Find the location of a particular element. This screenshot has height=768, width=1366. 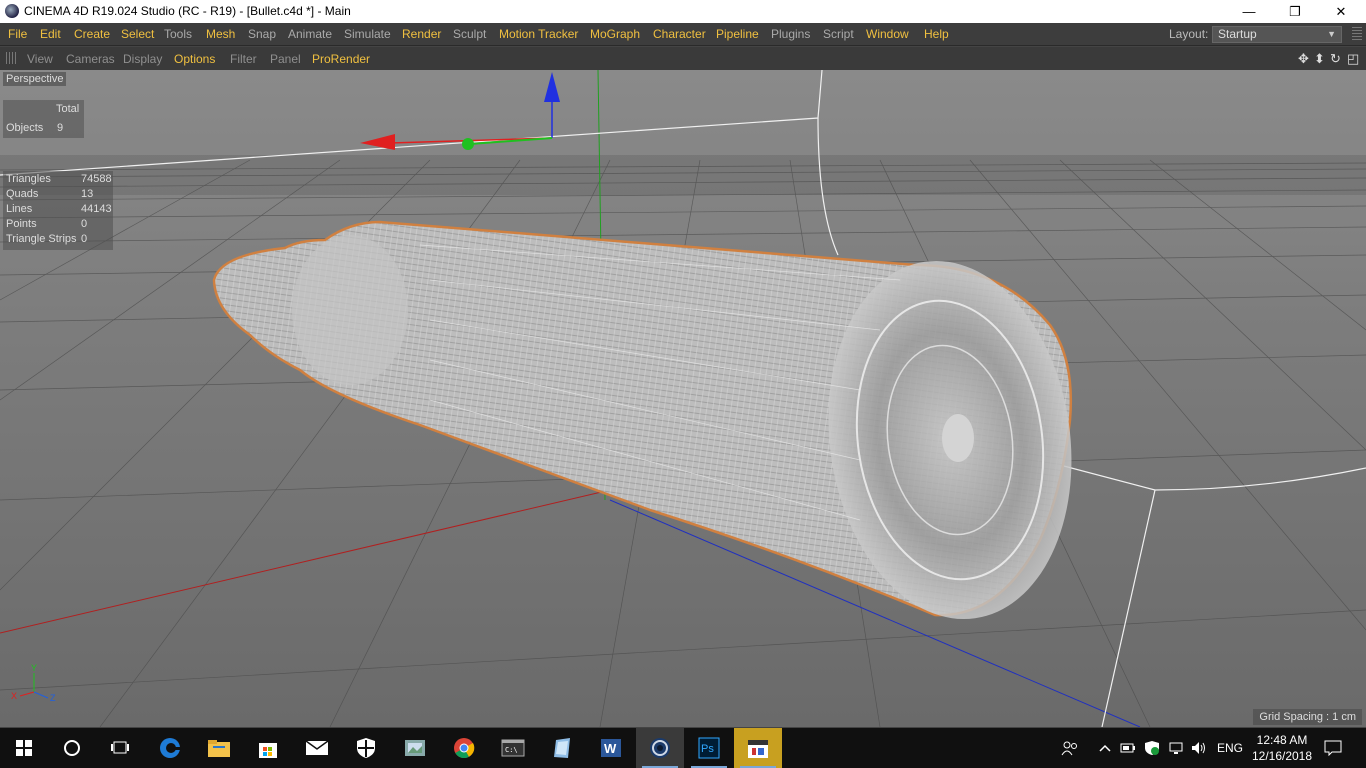

axis-z-label: Z is located at coordinates (53, 698).